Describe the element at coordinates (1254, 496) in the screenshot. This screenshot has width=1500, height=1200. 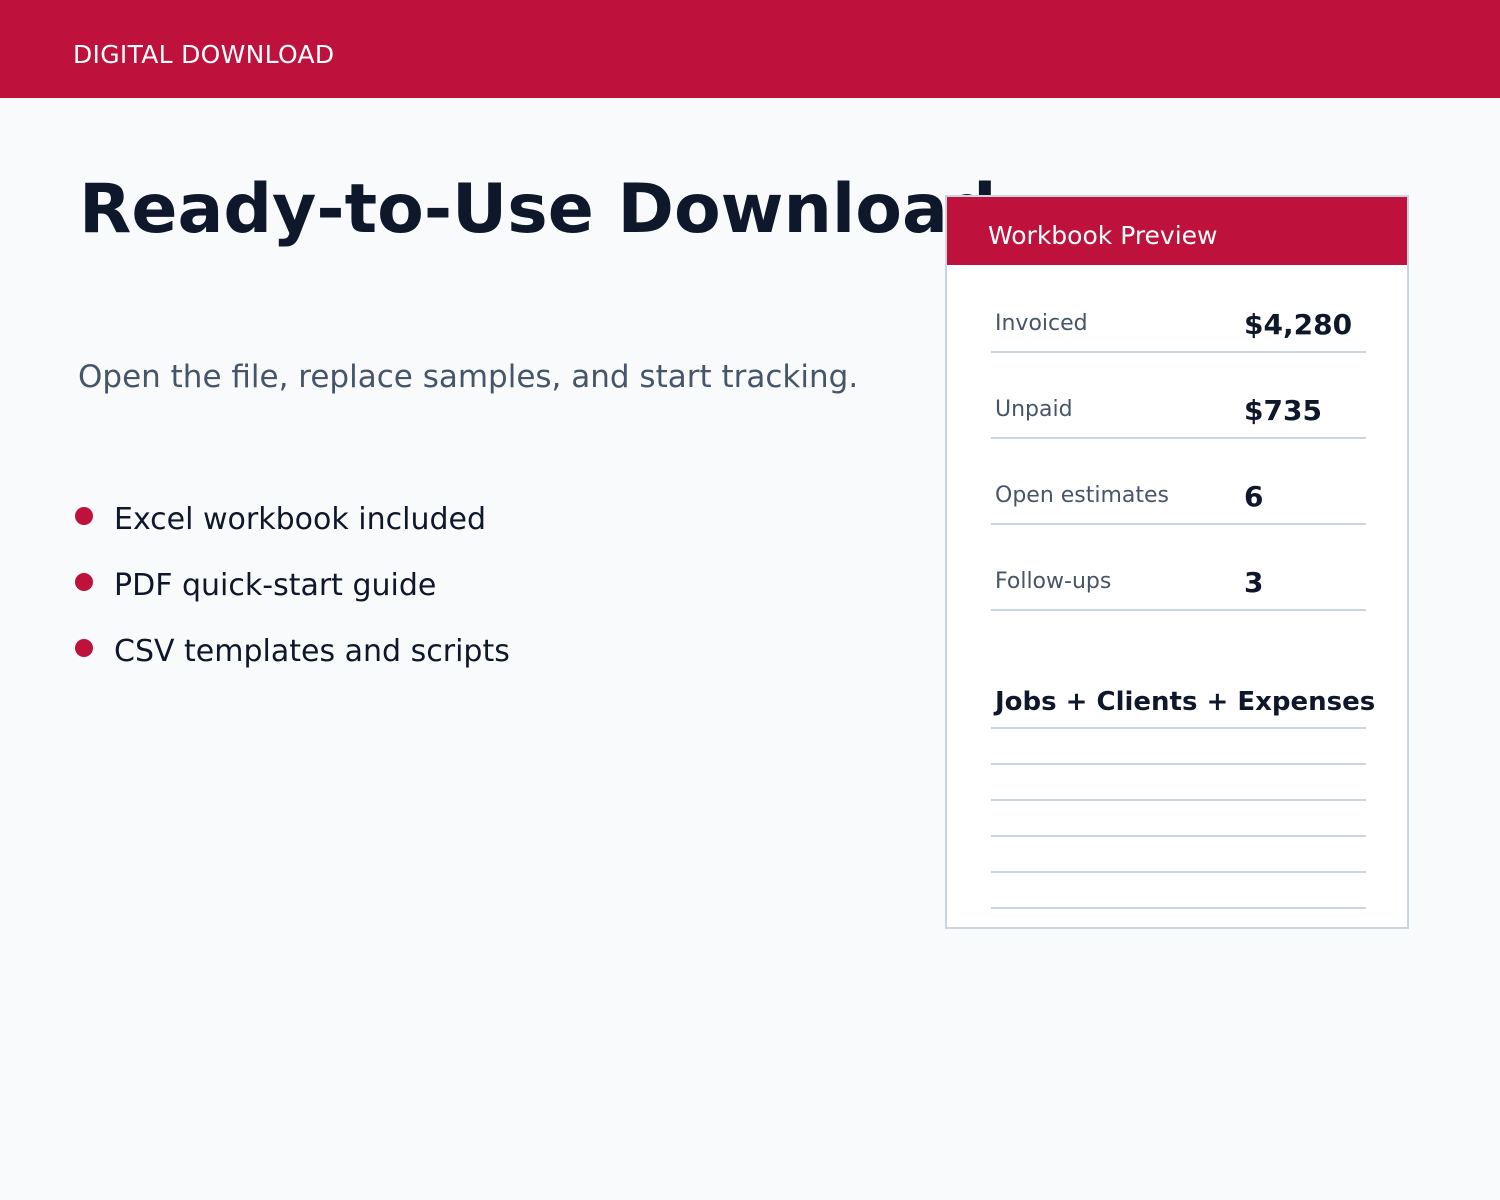
I see `stat-value: 6` at that location.